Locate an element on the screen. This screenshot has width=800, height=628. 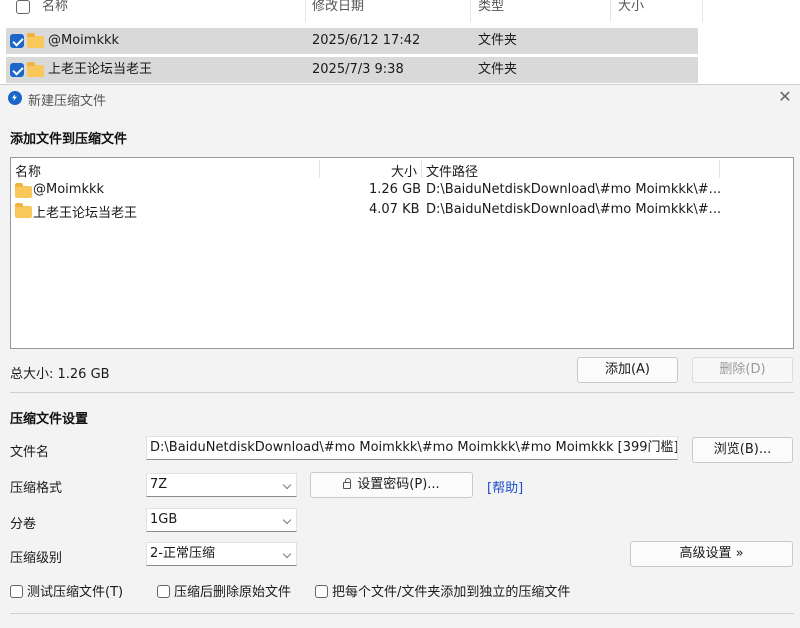
select-all-checkbox is located at coordinates (23, 7).